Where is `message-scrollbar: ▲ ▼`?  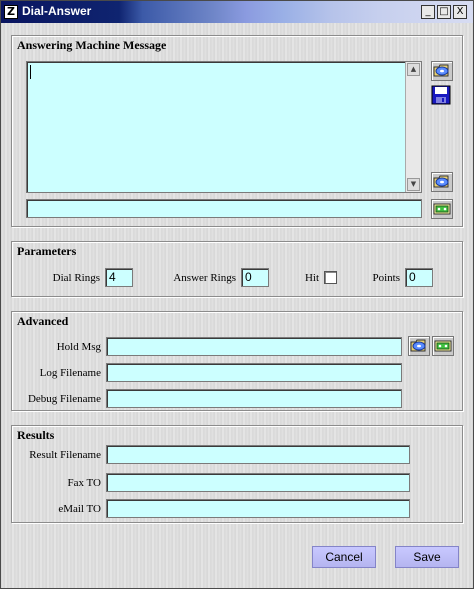
message-scrollbar: ▲ ▼ is located at coordinates (413, 127).